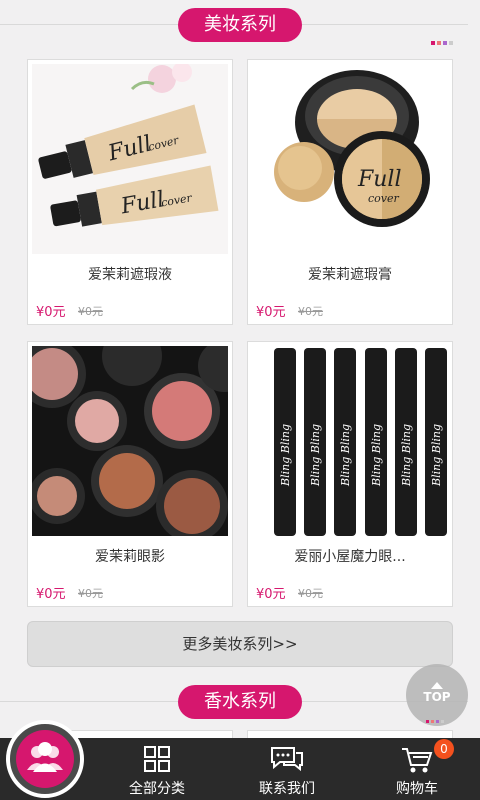  I want to click on tab-cart: 购物车, so click(416, 769).